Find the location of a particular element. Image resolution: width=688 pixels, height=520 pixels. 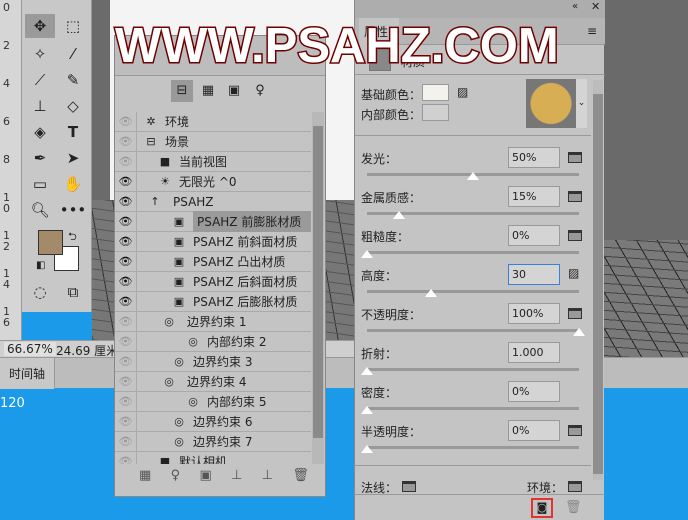

layer-row: 👁︎ ■ 当前视图 is located at coordinates (213, 161).